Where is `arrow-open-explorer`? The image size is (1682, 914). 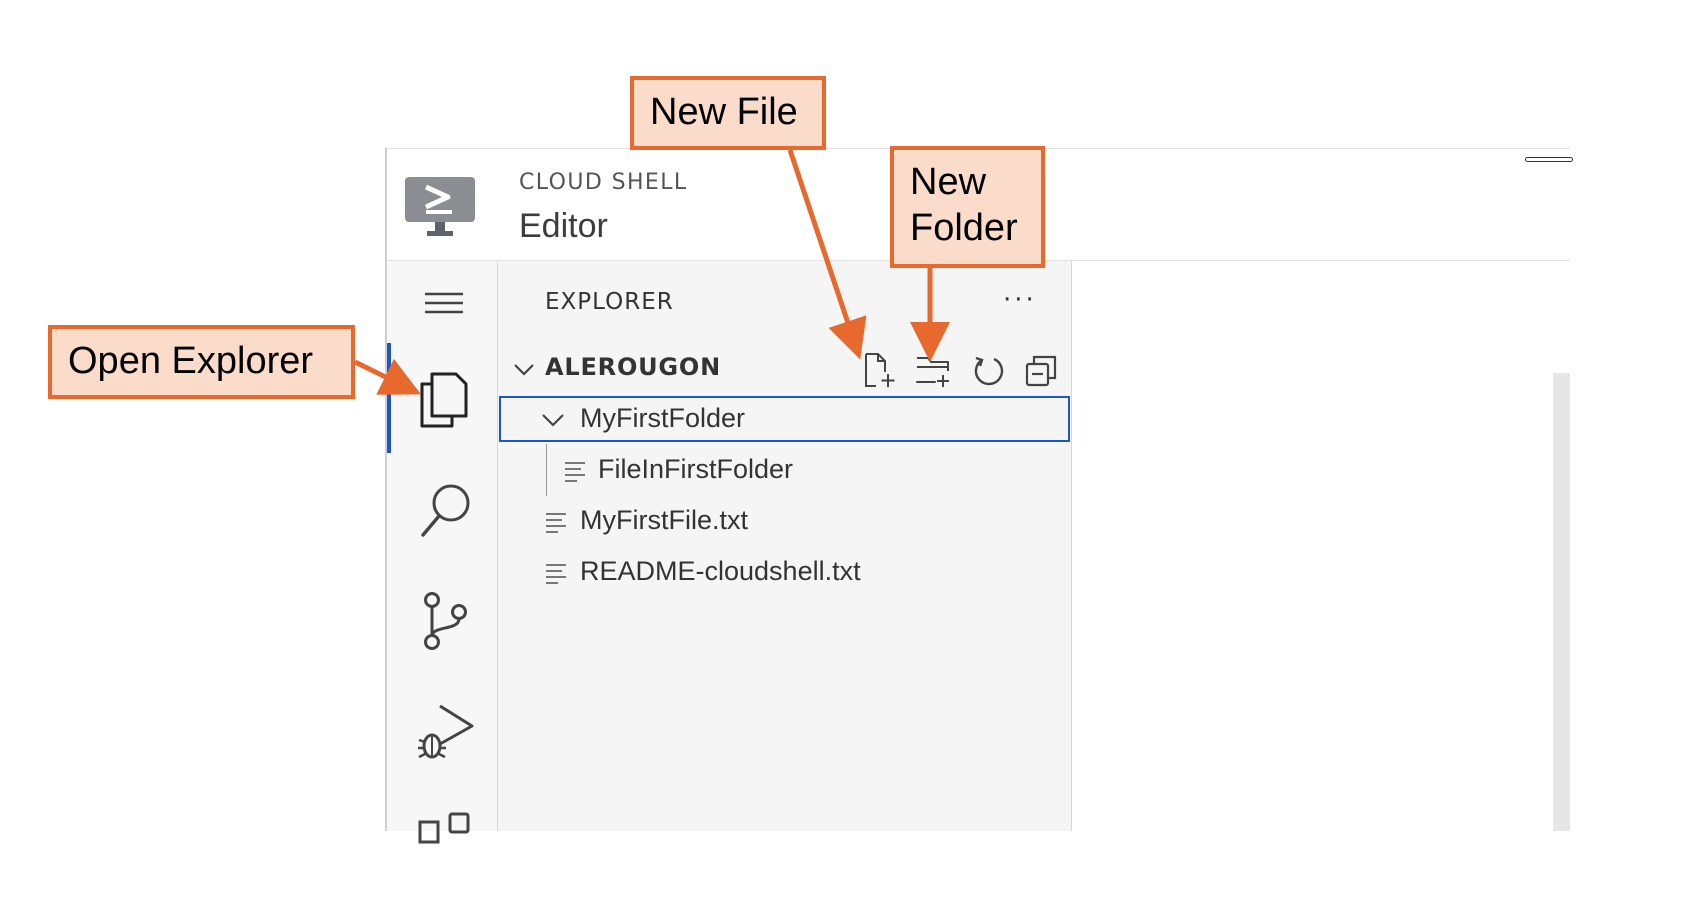 arrow-open-explorer is located at coordinates (387, 376).